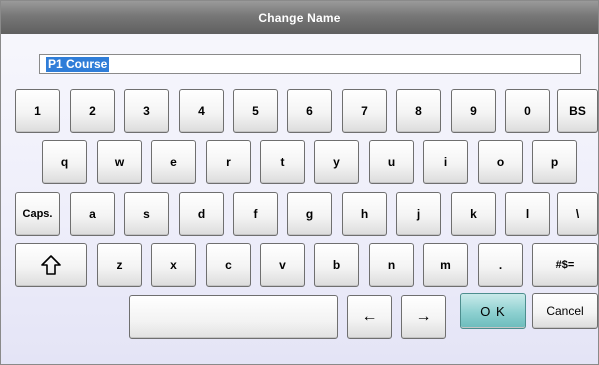 This screenshot has width=599, height=365. Describe the element at coordinates (173, 265) in the screenshot. I see `key-x: x` at that location.